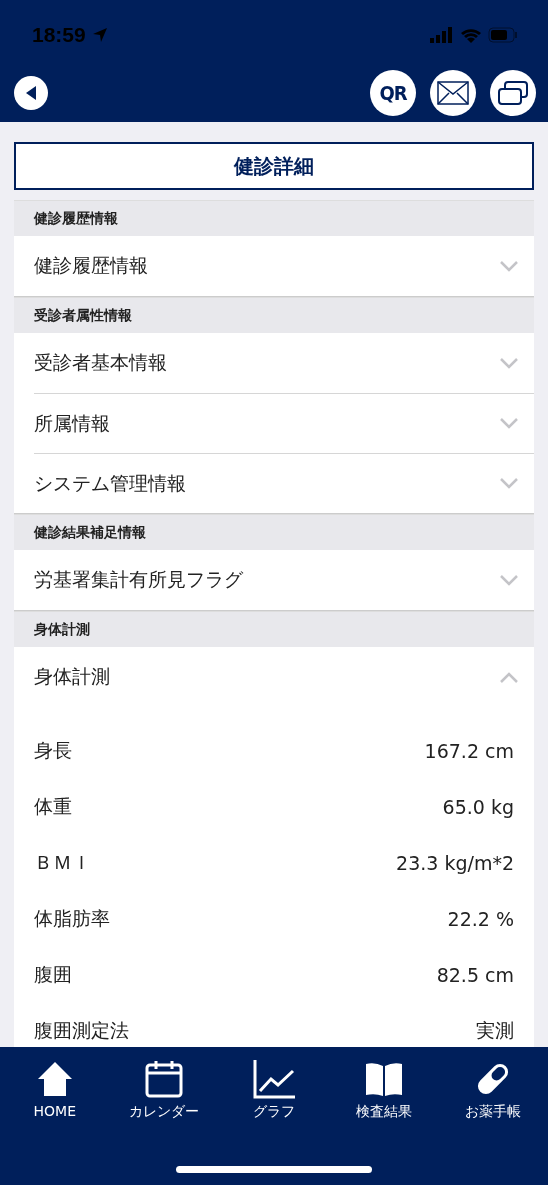  What do you see at coordinates (393, 93) in the screenshot?
I see `qr-button: QR` at bounding box center [393, 93].